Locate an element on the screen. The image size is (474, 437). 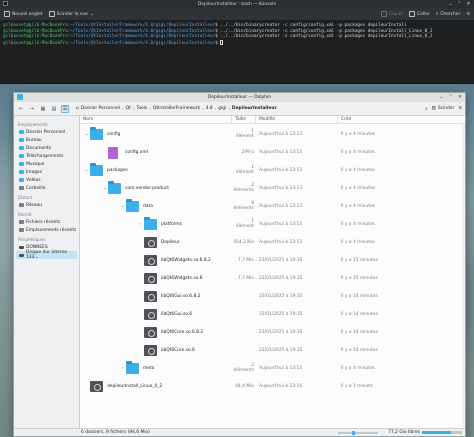
icon-view-icon: ▦ is located at coordinates (43, 109).